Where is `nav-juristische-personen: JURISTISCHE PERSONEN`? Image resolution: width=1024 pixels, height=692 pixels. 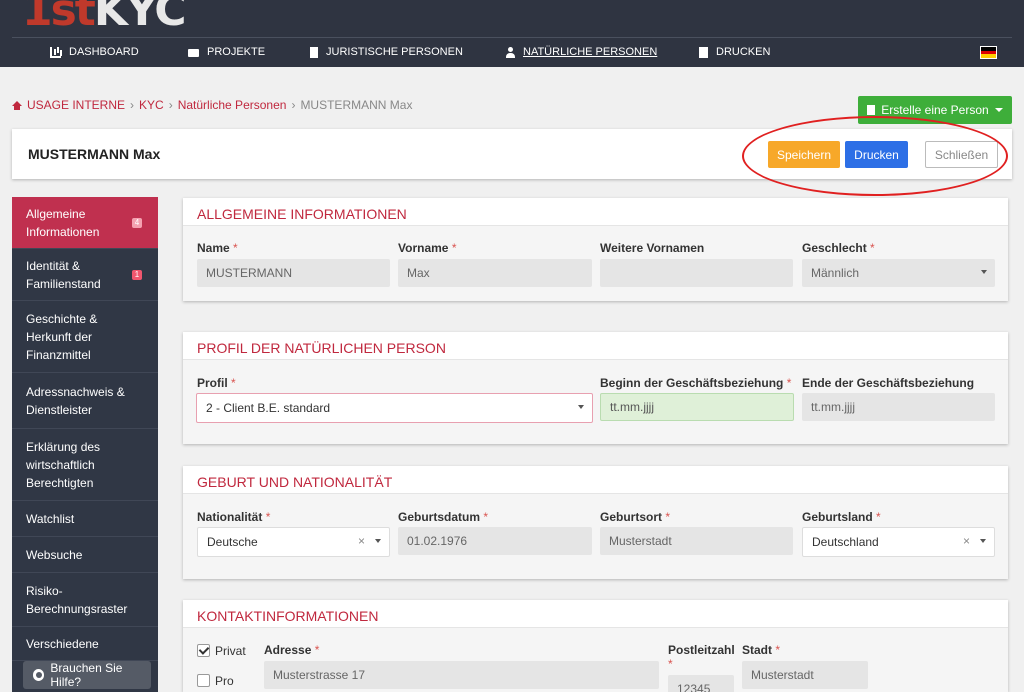 nav-juristische-personen: JURISTISCHE PERSONEN is located at coordinates (386, 52).